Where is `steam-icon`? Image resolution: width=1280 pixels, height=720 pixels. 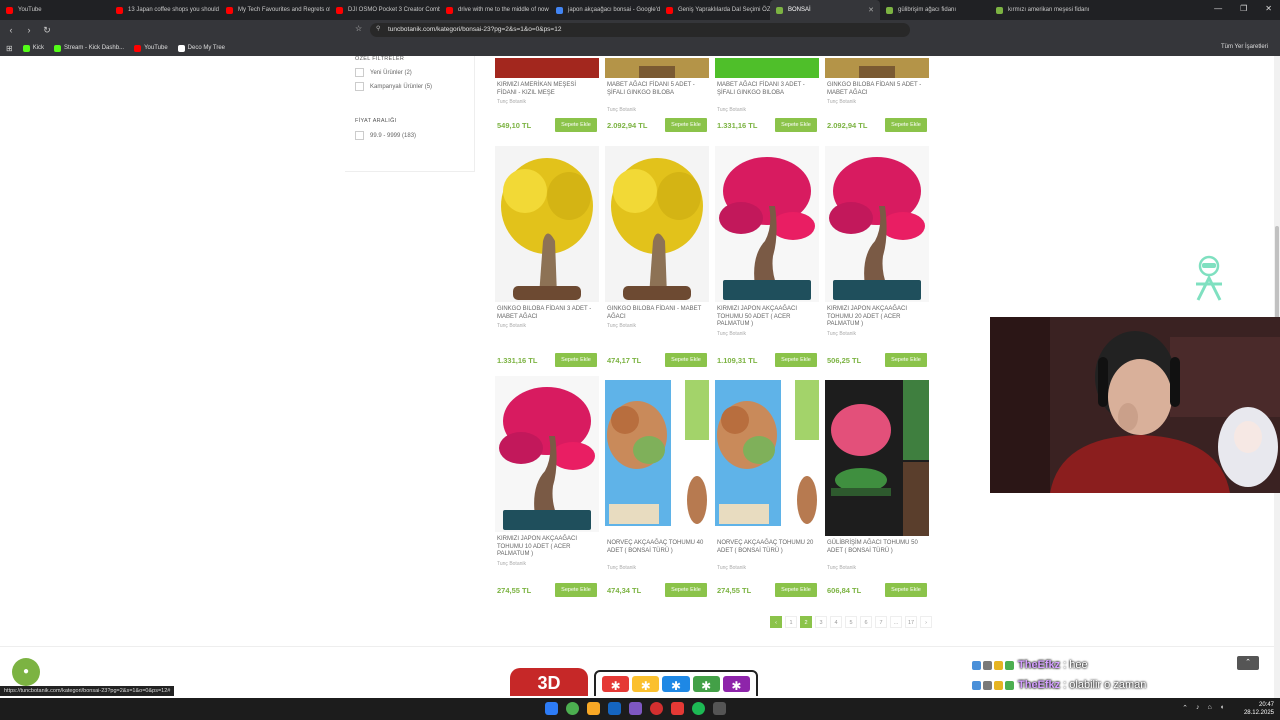
steam-icon is located at coordinates (614, 708).